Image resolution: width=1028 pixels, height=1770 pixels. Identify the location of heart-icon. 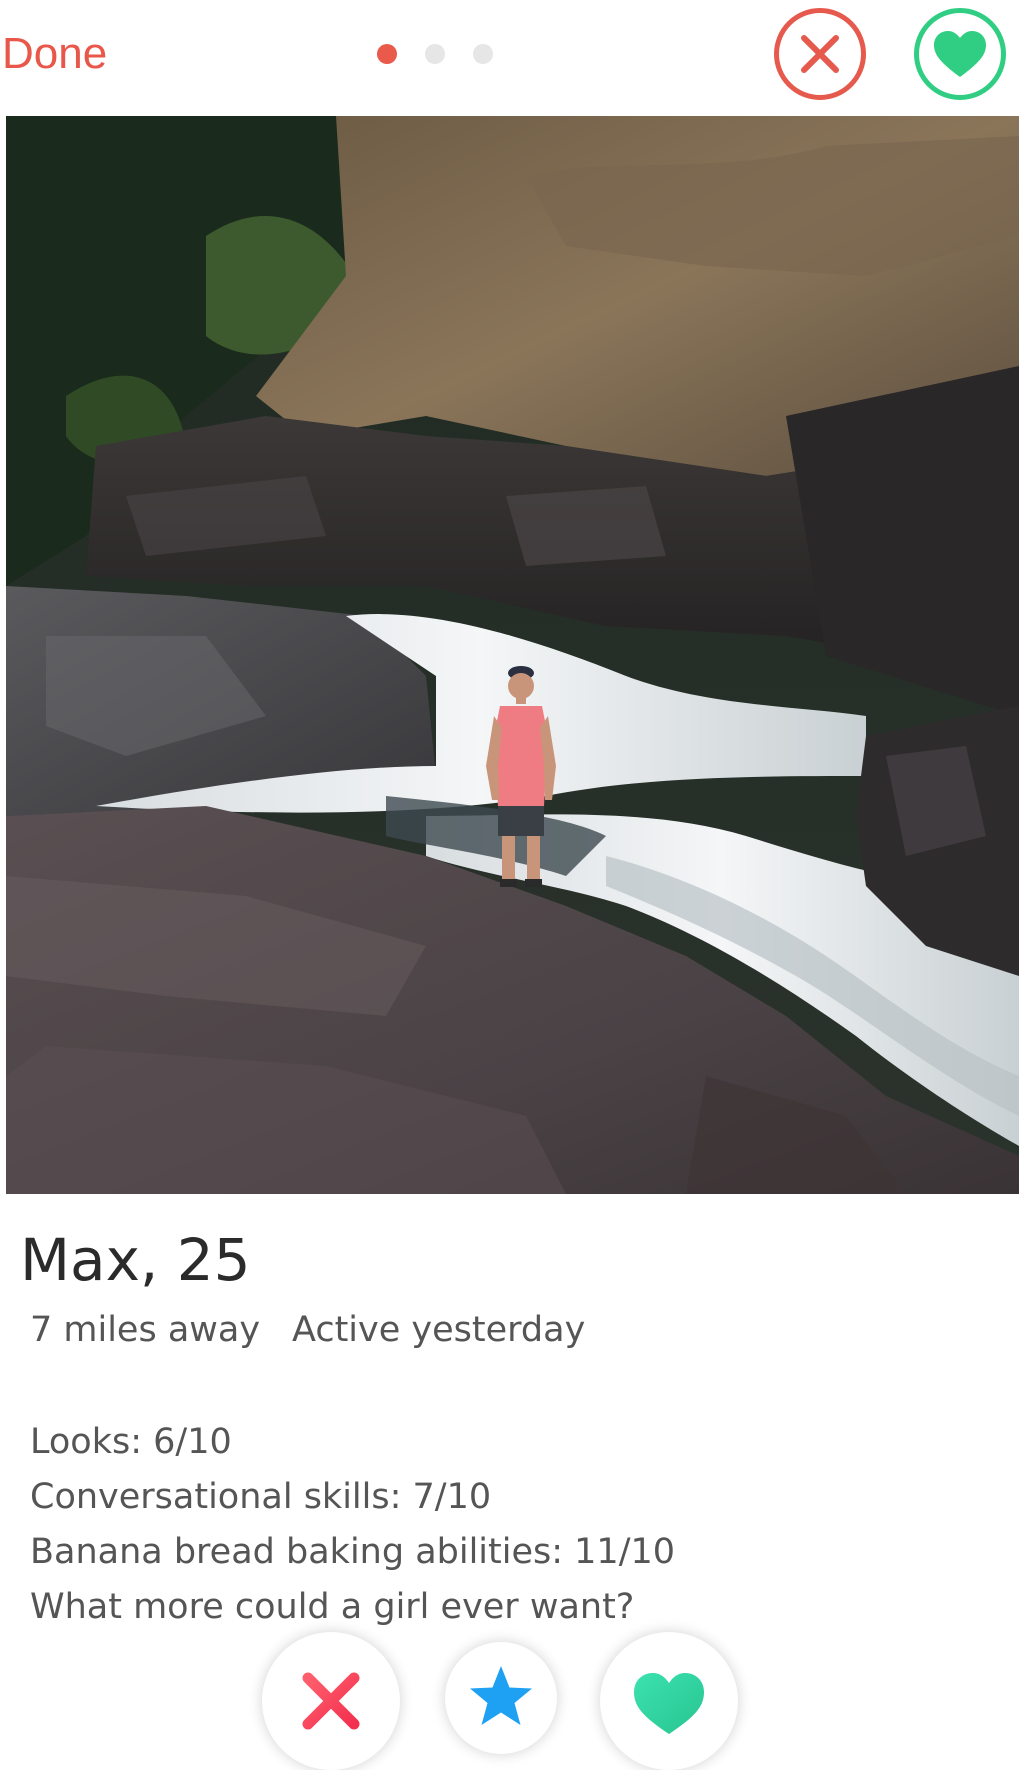
(669, 1703).